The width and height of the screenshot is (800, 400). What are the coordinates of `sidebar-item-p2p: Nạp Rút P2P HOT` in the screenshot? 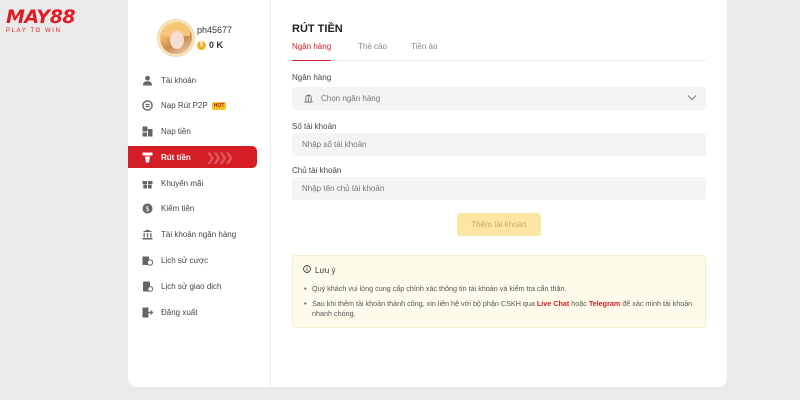 It's located at (199, 106).